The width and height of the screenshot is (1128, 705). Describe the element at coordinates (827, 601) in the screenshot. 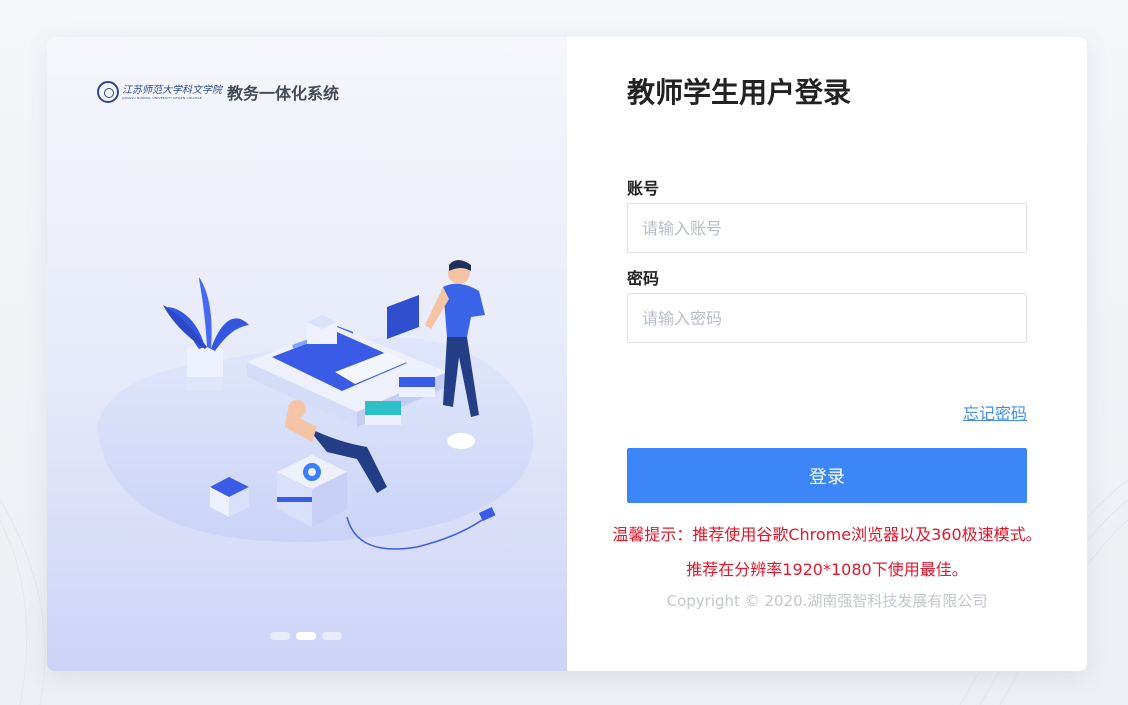

I see `copyright-text: Copyright © 2020.湖南强智科技发展有限公司` at that location.